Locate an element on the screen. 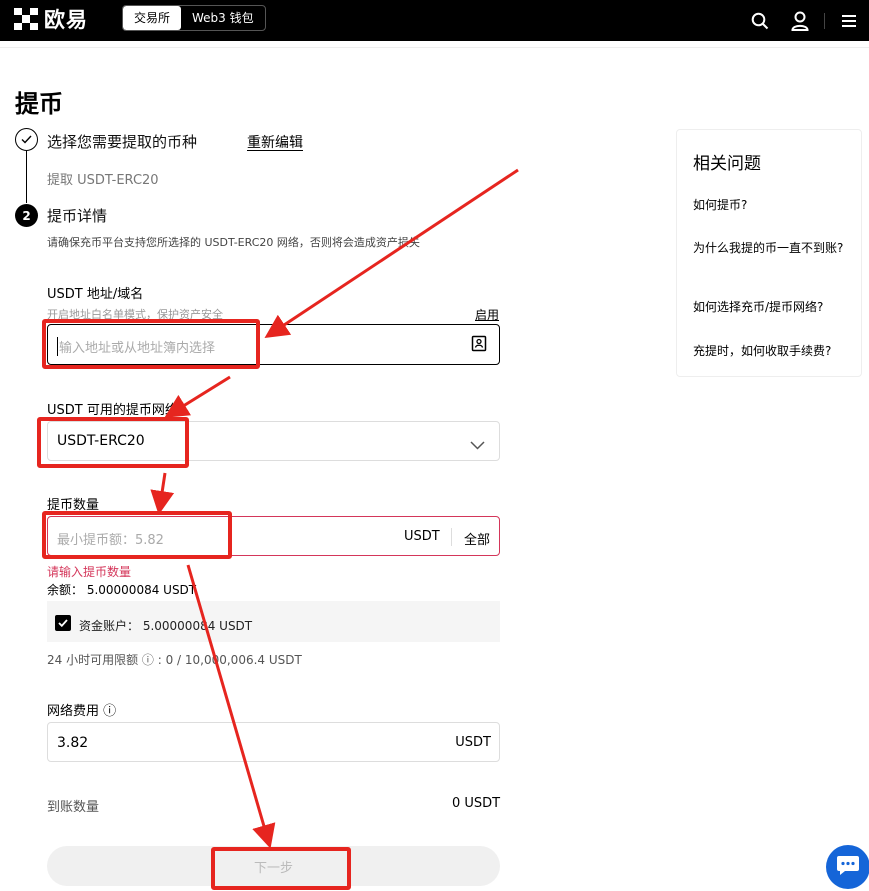 This screenshot has height=891, width=869. address-placeholder: 输入地址或从地址簿内选择 is located at coordinates (136, 346).